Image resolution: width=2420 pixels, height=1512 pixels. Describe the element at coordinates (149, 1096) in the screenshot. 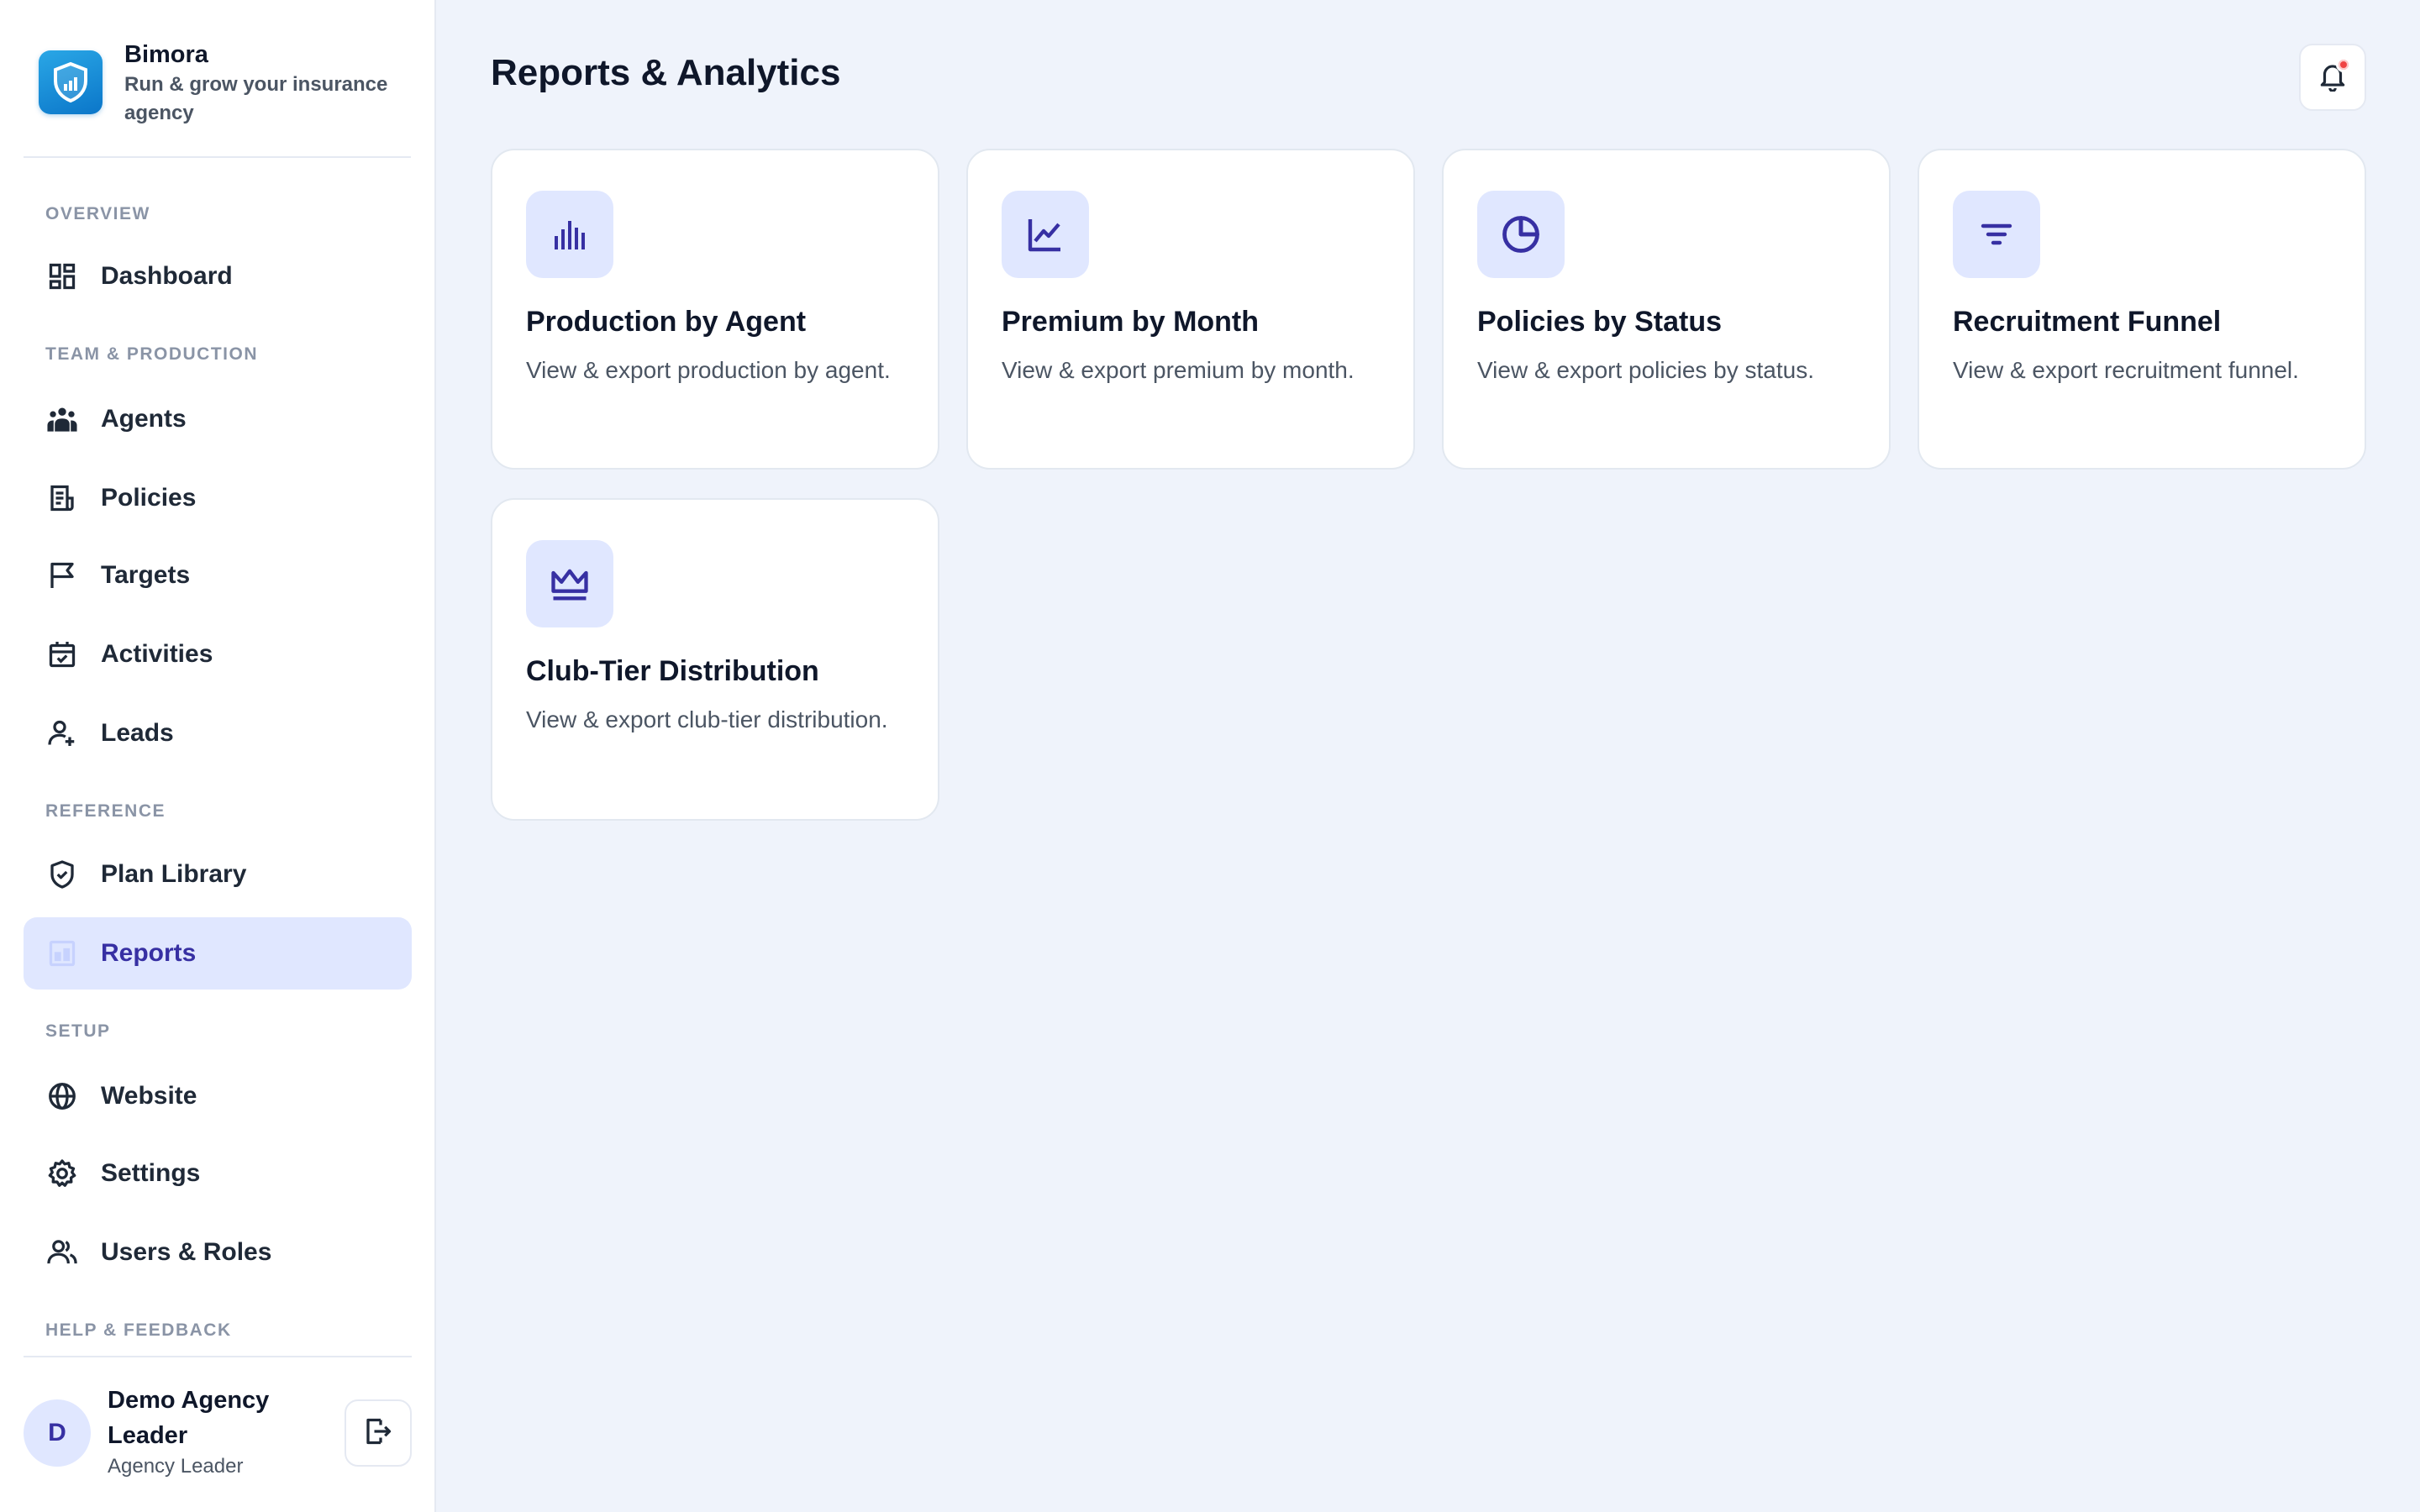

I see `sidebar-item-label: Website` at that location.